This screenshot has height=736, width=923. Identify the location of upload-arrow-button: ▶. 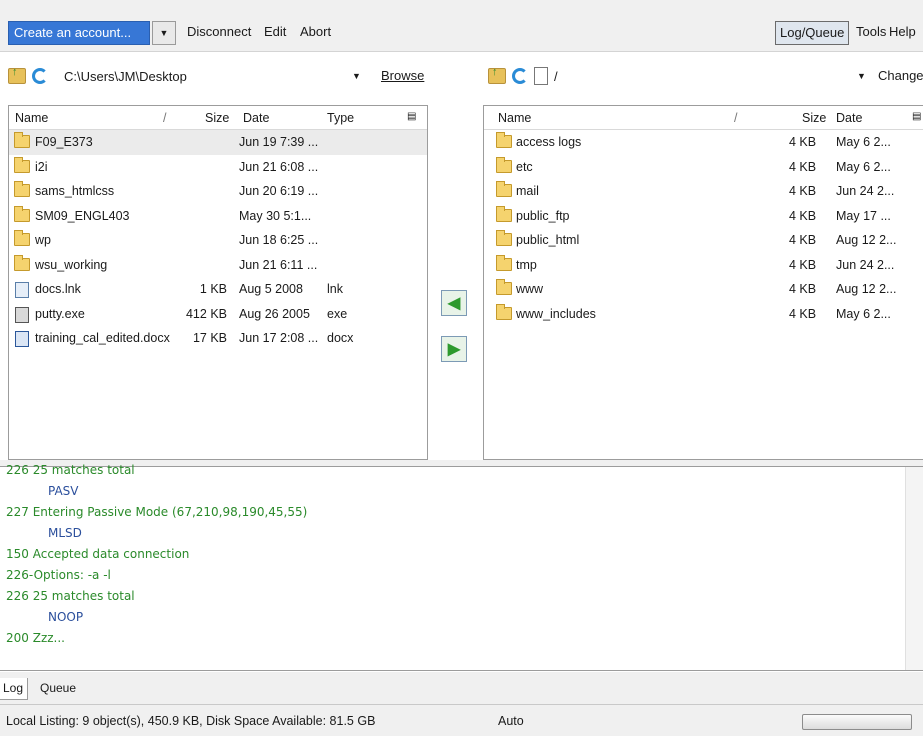
(454, 349).